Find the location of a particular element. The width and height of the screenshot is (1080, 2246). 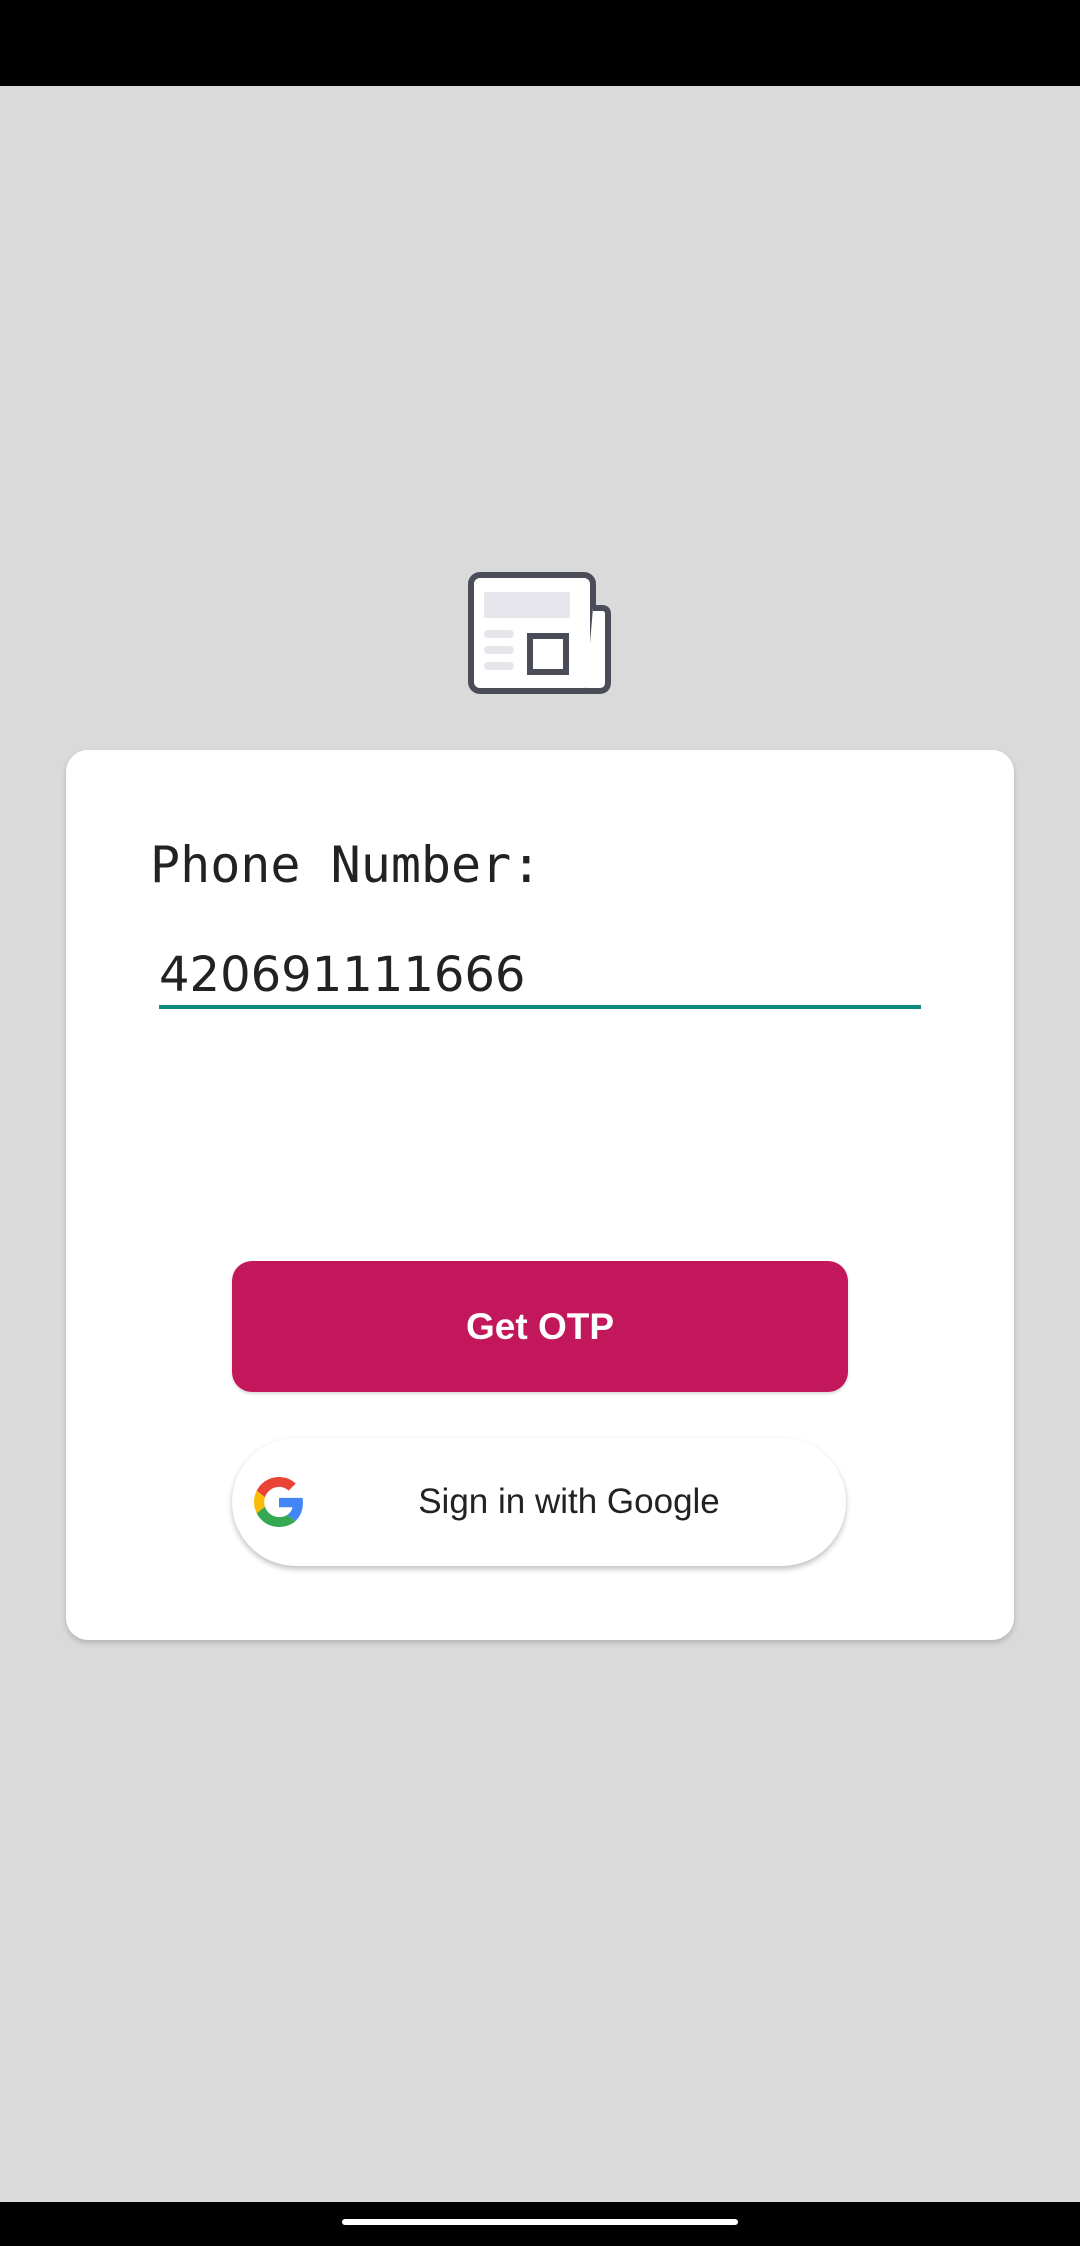

google-sign-in-button: Sign in with Google is located at coordinates (539, 1502).